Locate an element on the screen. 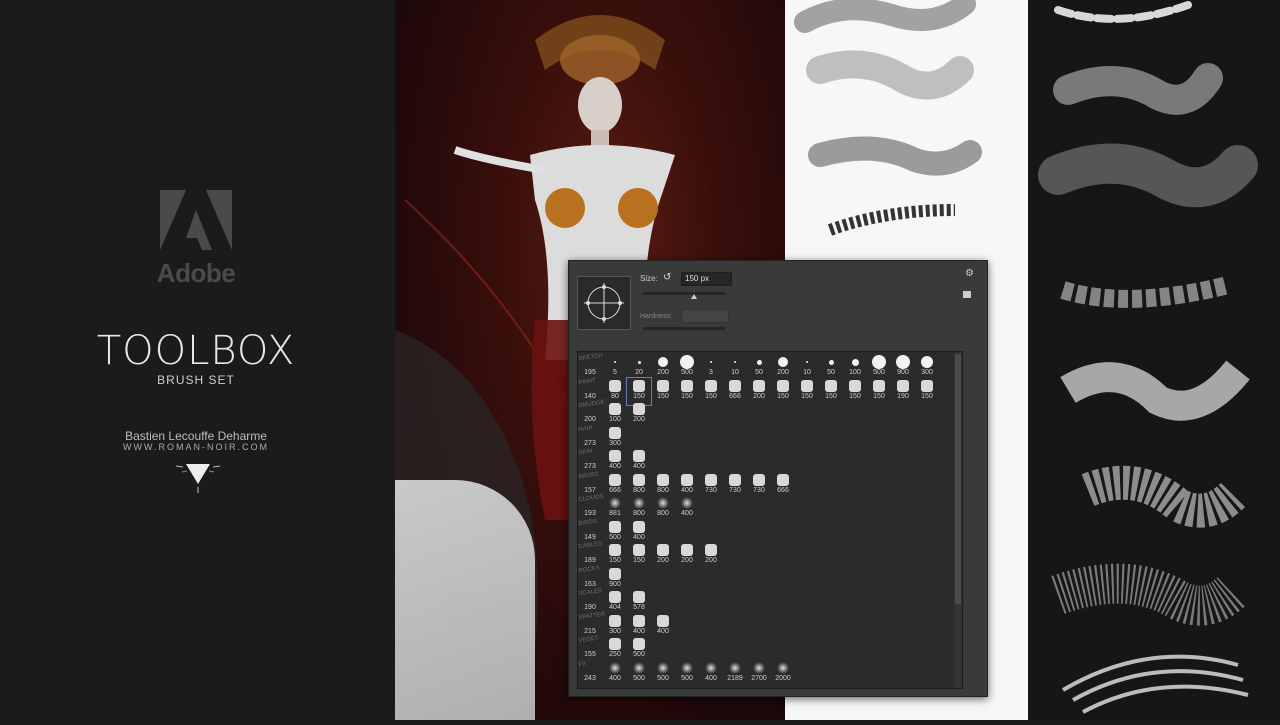 The height and width of the screenshot is (725, 1280). brush-size-value: 881 is located at coordinates (615, 513).